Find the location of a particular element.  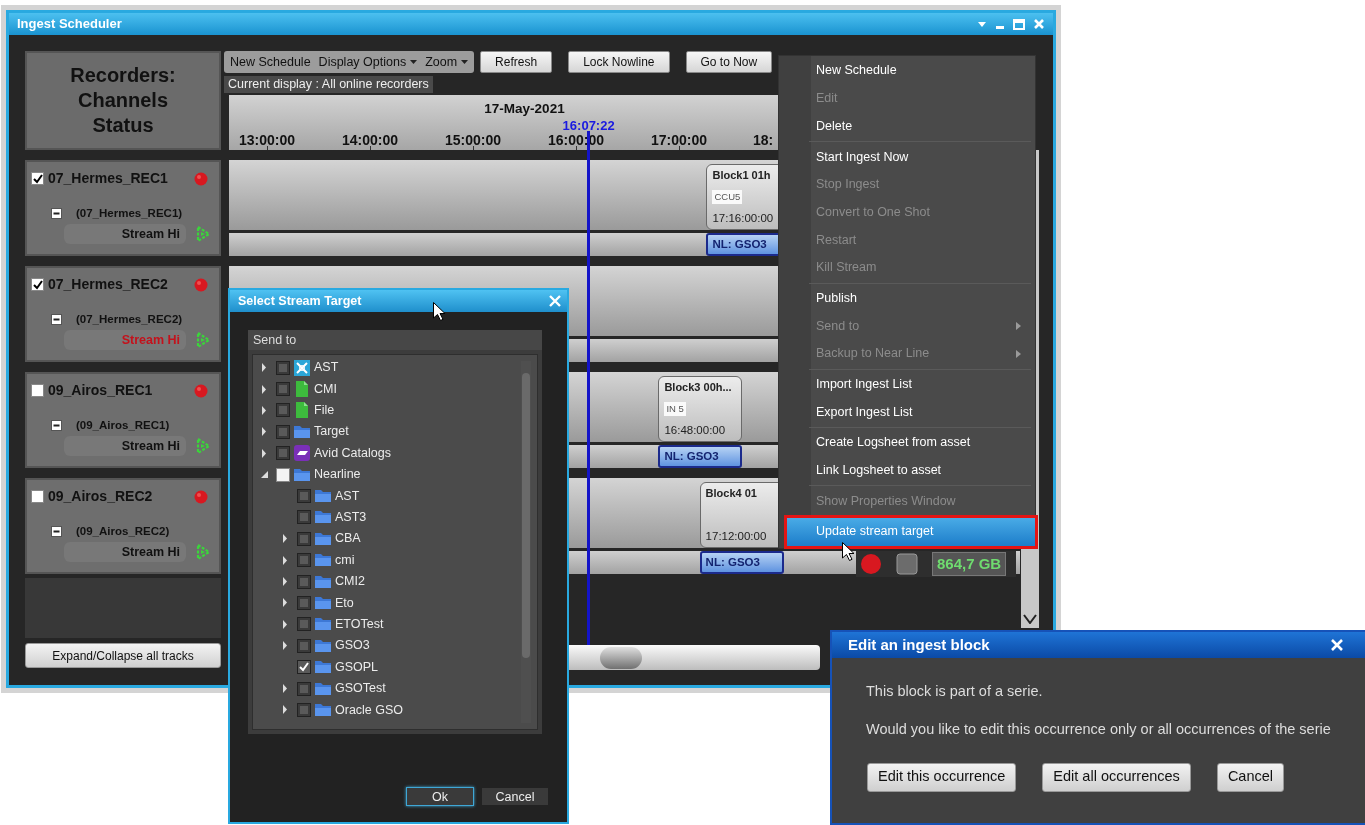

tree-item: Target is located at coordinates (331, 432).